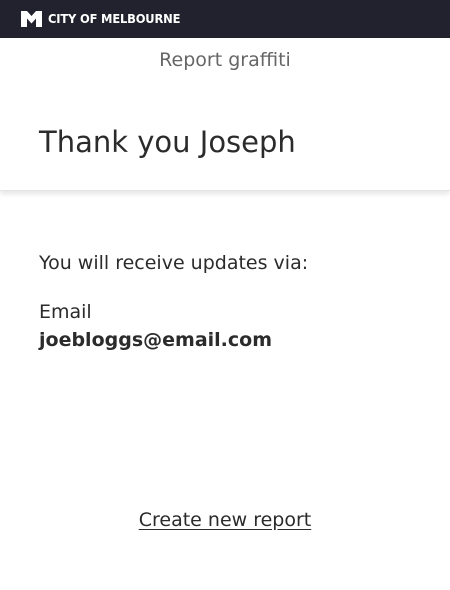 The height and width of the screenshot is (590, 450). Describe the element at coordinates (114, 18) in the screenshot. I see `logo-text: CITY OF MELBOURNE` at that location.